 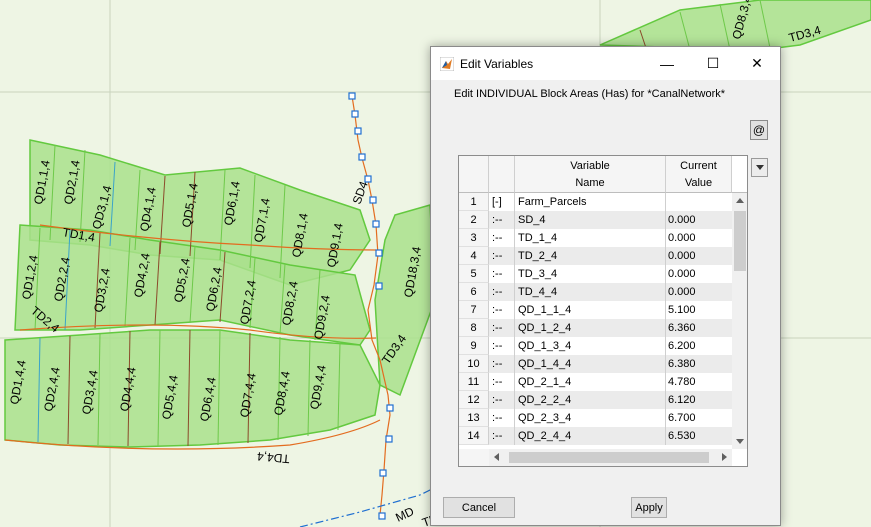 I want to click on table-row: 12:-- QD_2_2_4 6.120, so click(x=595, y=400).